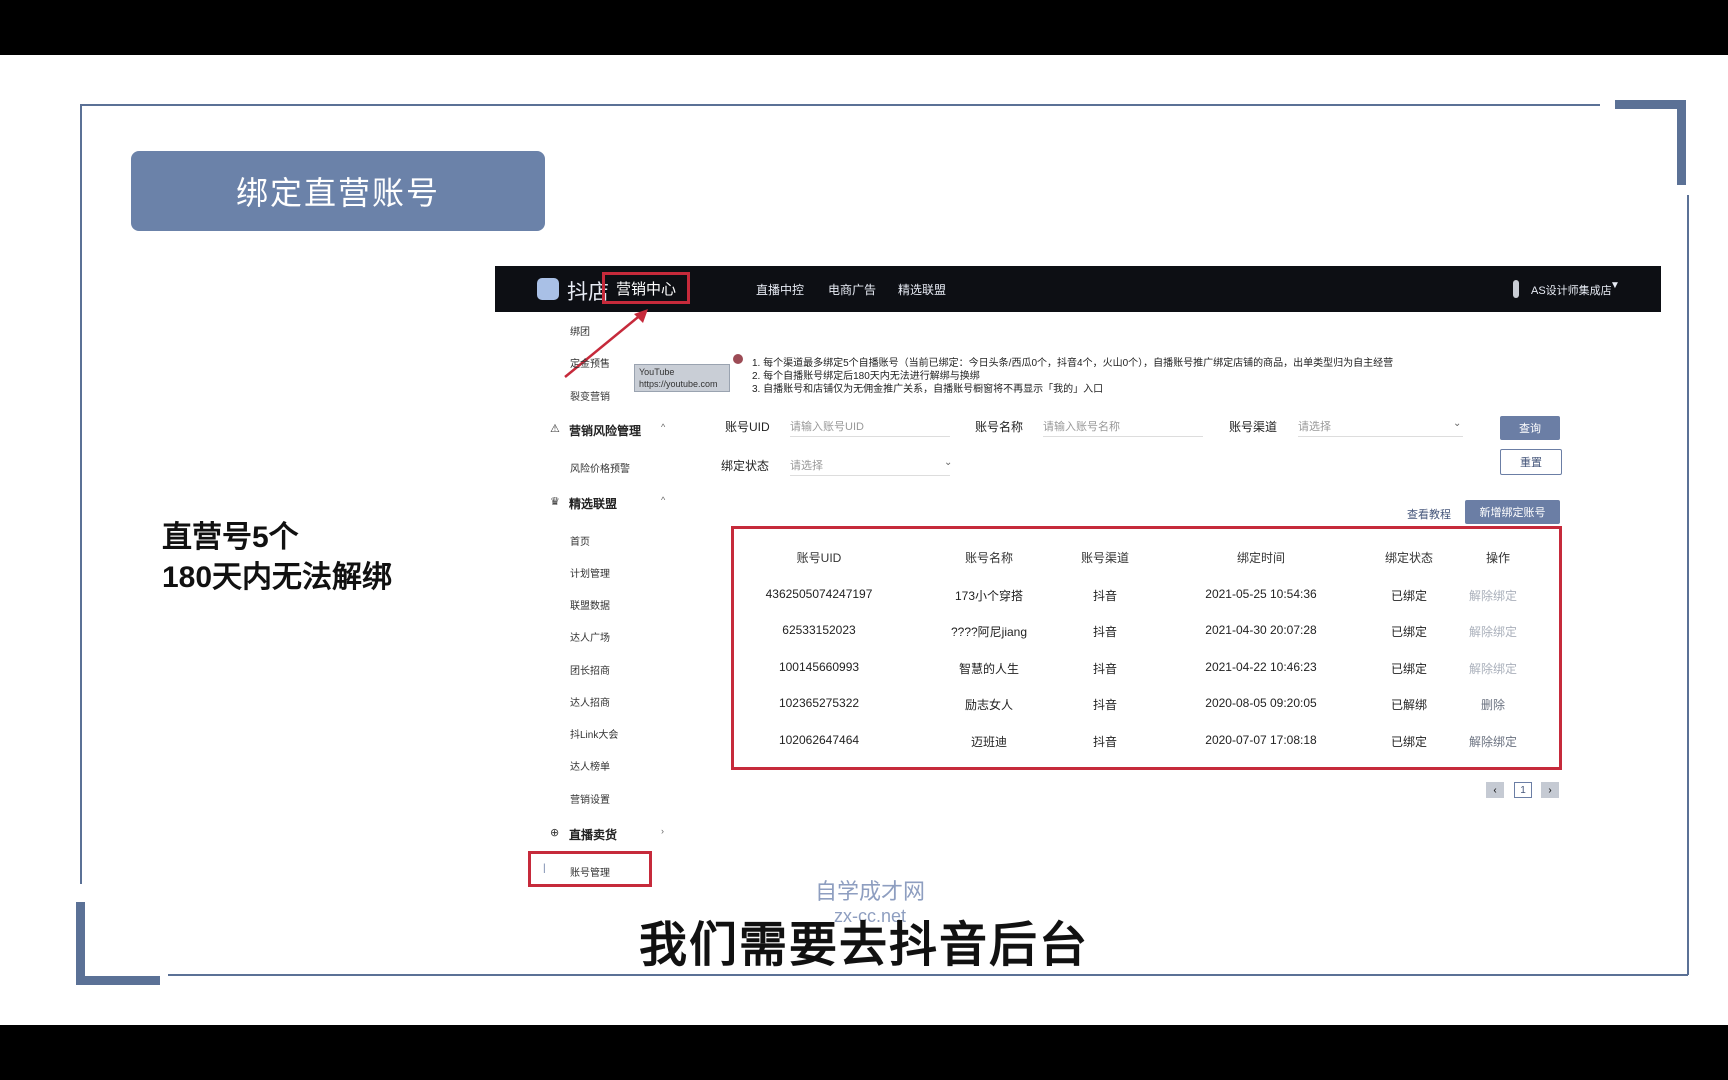  What do you see at coordinates (590, 636) in the screenshot?
I see `sidebar-item-influencer-square: 达人广场` at bounding box center [590, 636].